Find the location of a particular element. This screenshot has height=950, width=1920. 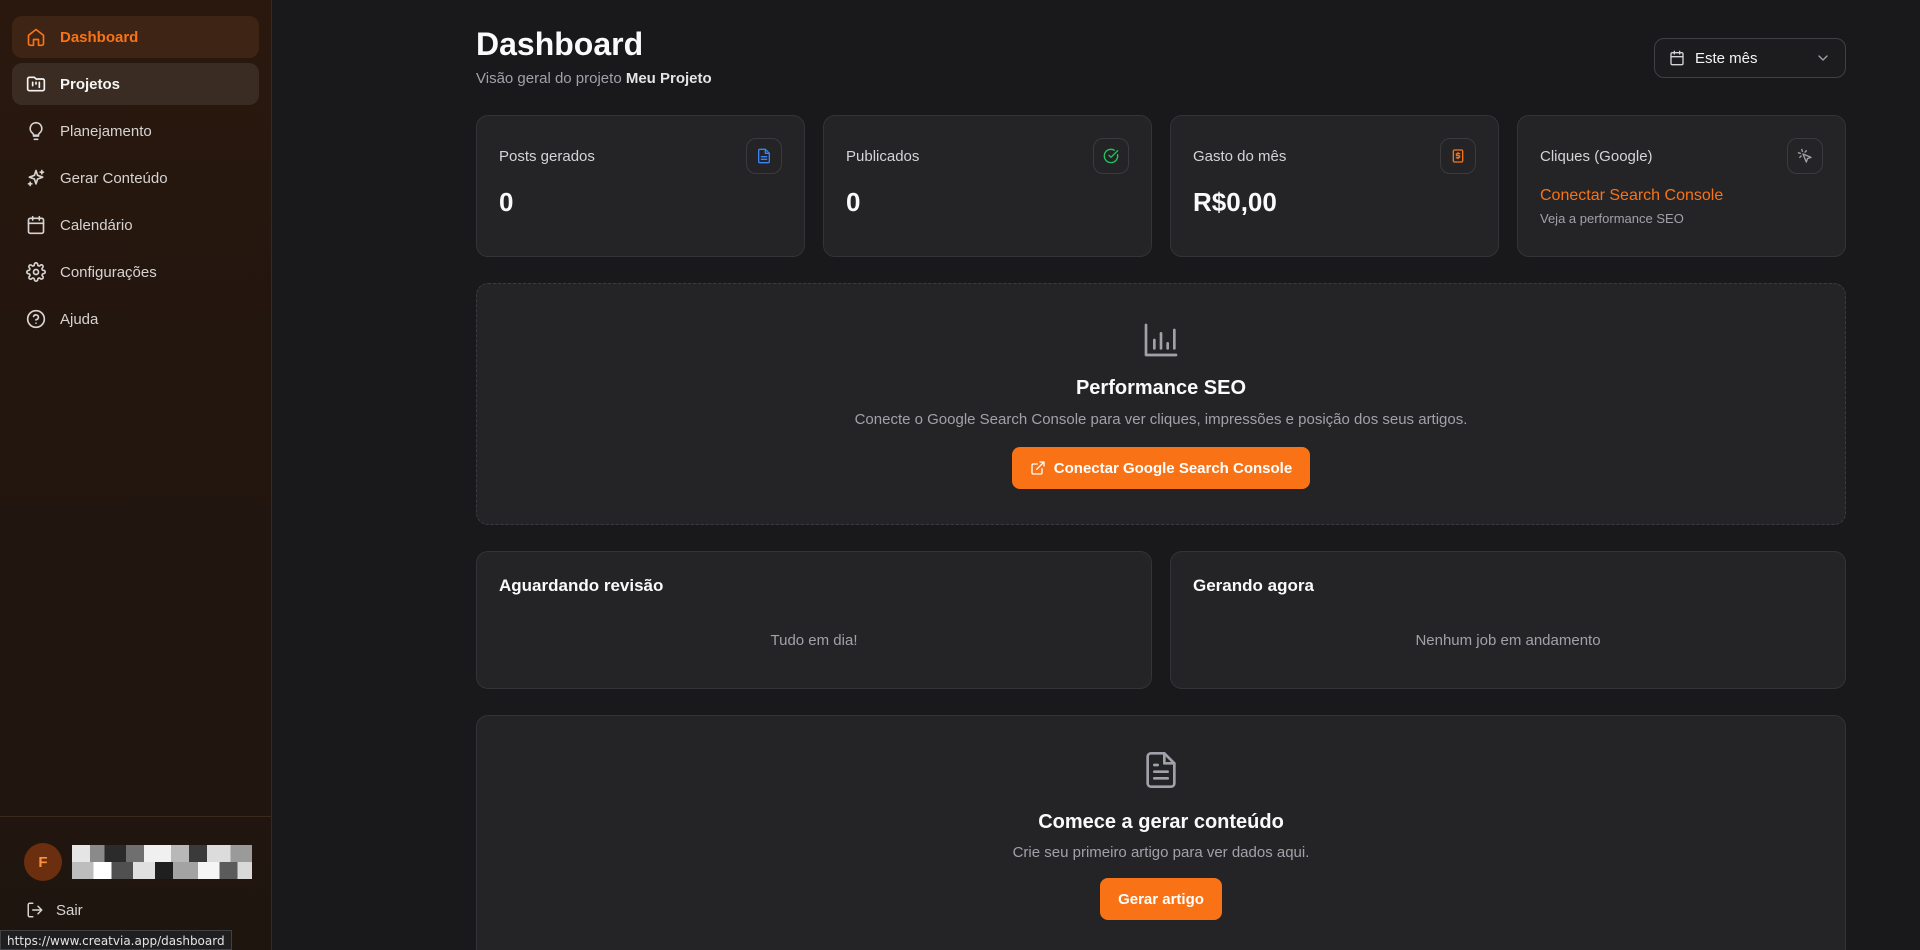

page-subtitle: Visão geral do projeto Meu Projeto is located at coordinates (594, 78).